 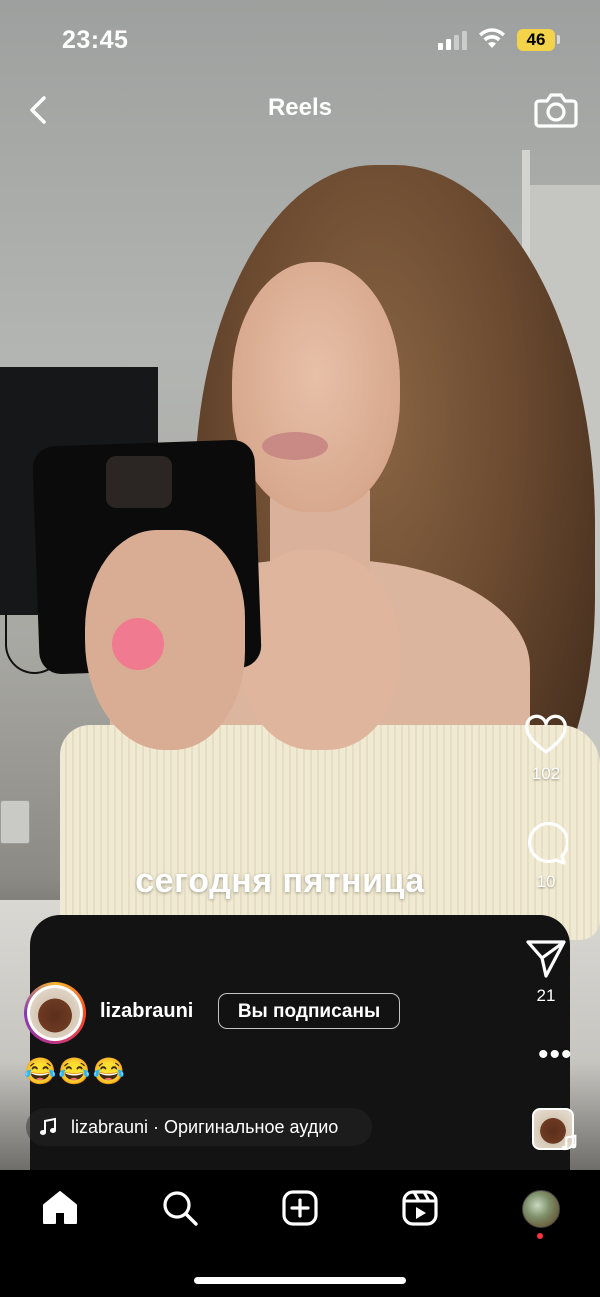 I want to click on share-button: 21, so click(x=546, y=971).